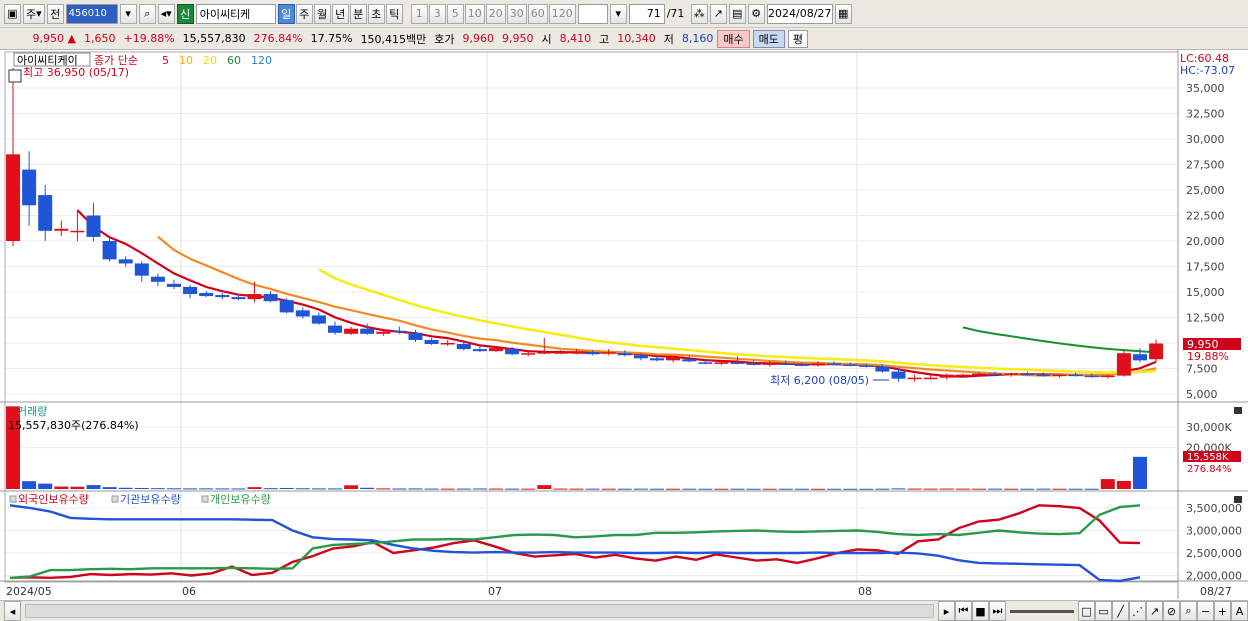 The height and width of the screenshot is (621, 1248). What do you see at coordinates (455, 13) in the screenshot?
I see `interval-button-5: 5` at bounding box center [455, 13].